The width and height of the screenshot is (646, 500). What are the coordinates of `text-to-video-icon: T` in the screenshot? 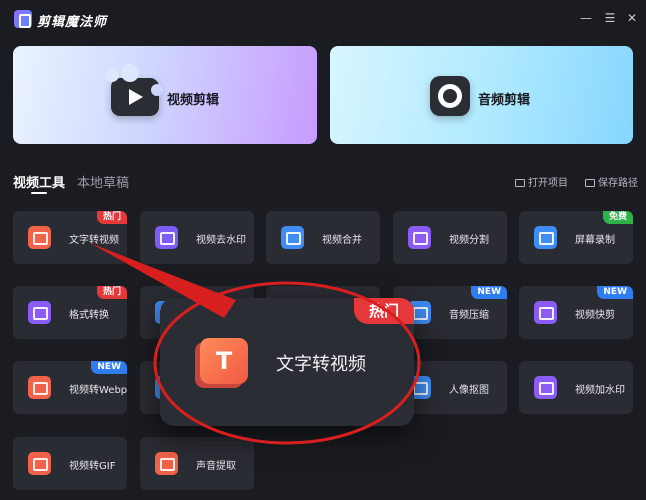 It's located at (224, 361).